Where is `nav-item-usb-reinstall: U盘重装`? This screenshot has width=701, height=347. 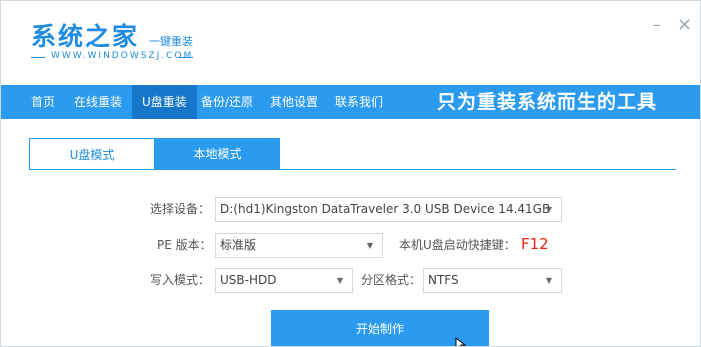
nav-item-usb-reinstall: U盘重装 is located at coordinates (164, 102).